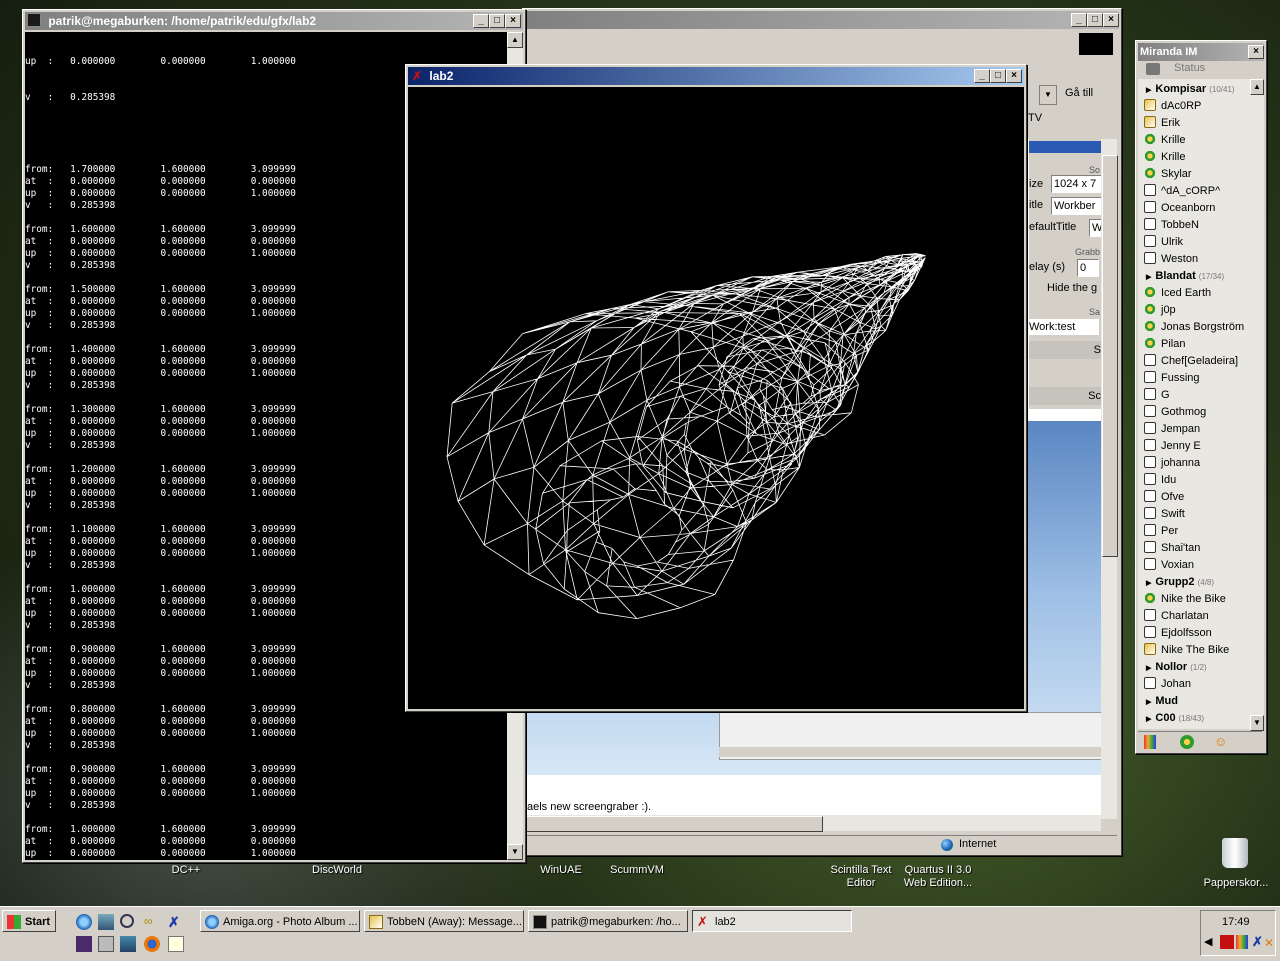 Image resolution: width=1280 pixels, height=961 pixels. I want to click on contact-list-scrollbar, so click(1257, 404).